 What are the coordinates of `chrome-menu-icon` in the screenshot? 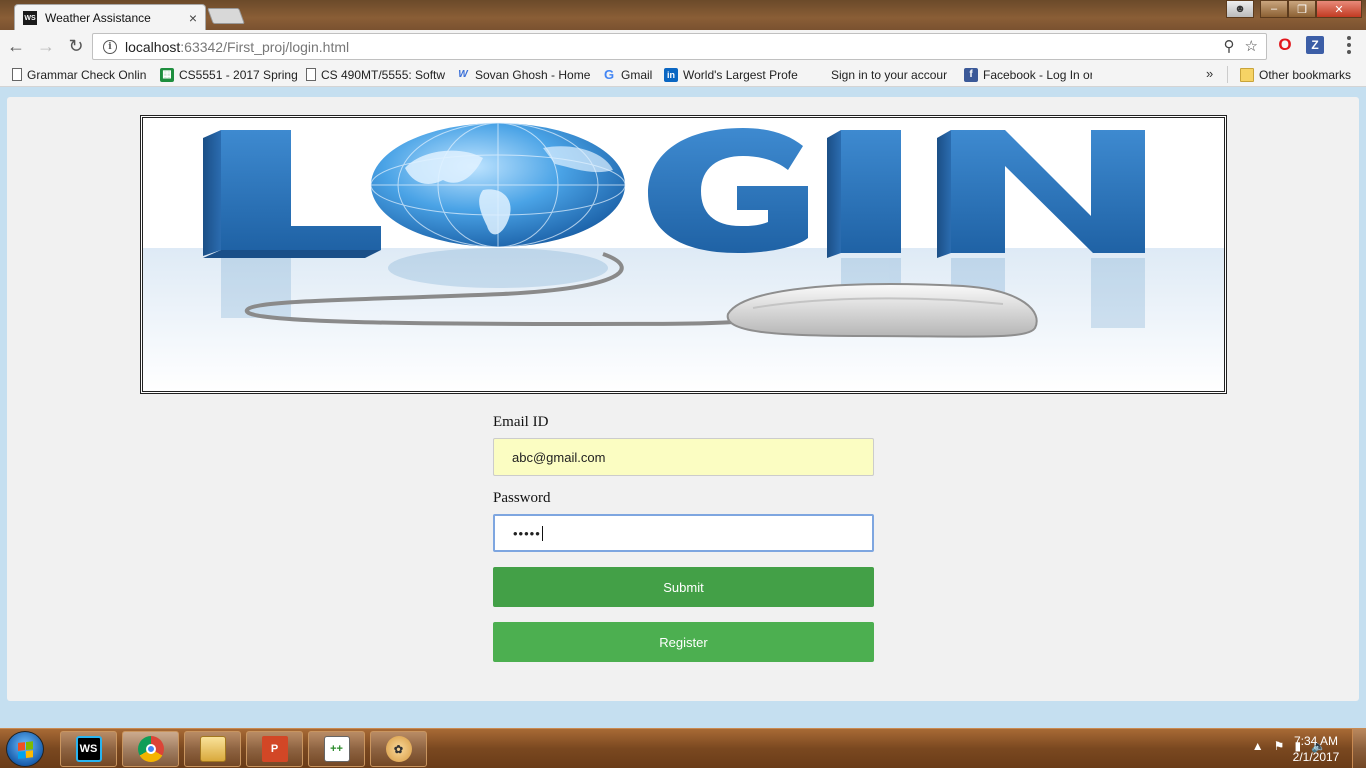 It's located at (1349, 45).